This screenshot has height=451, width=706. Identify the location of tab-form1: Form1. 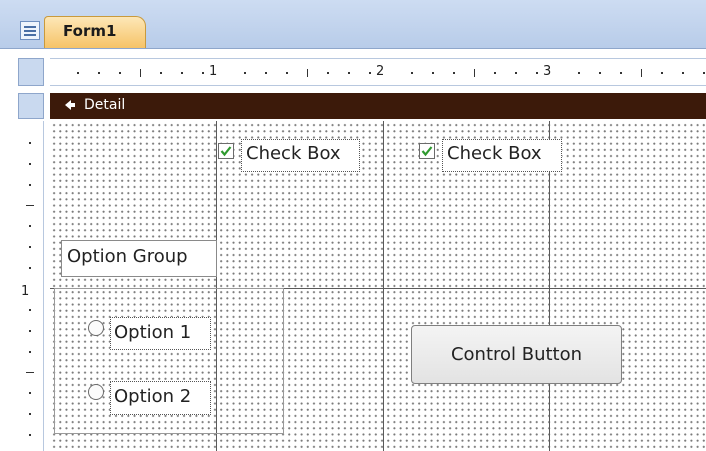
(95, 32).